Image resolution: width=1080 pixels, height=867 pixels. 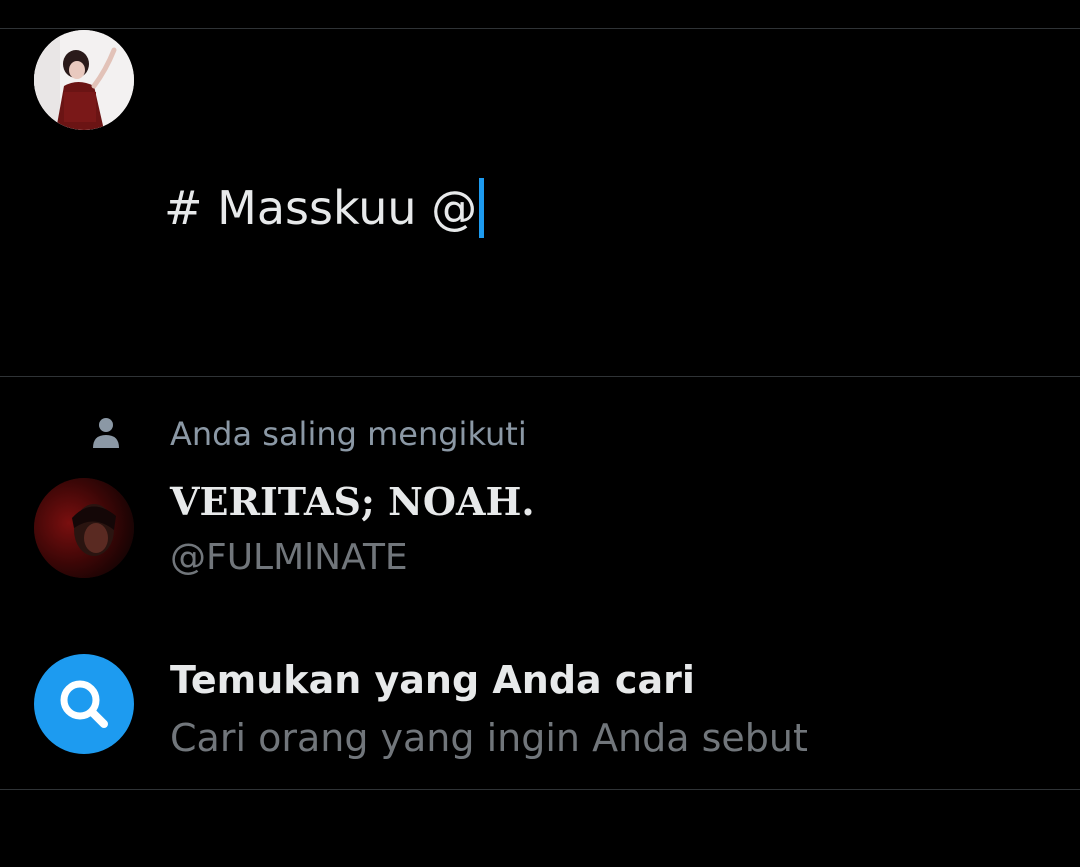 I want to click on search-icon, so click(x=84, y=704).